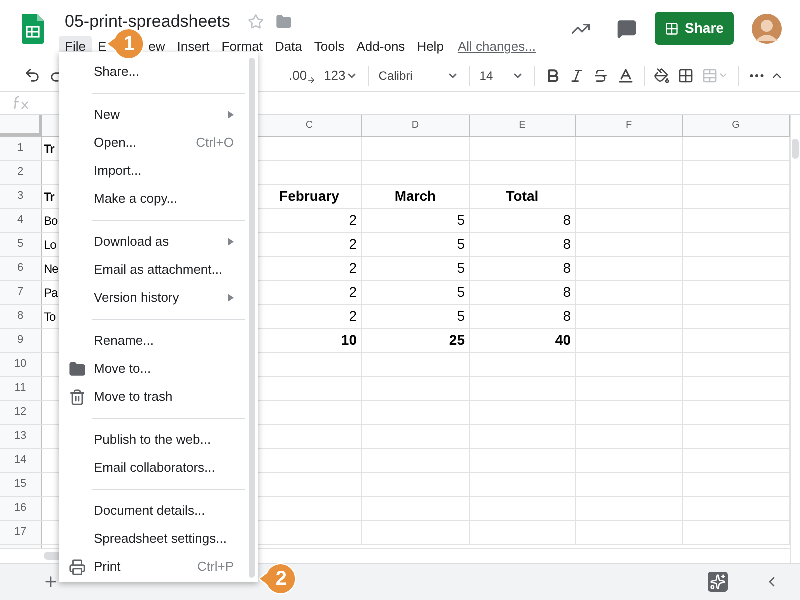  Describe the element at coordinates (349, 340) in the screenshot. I see `table-cell-text: 10` at that location.